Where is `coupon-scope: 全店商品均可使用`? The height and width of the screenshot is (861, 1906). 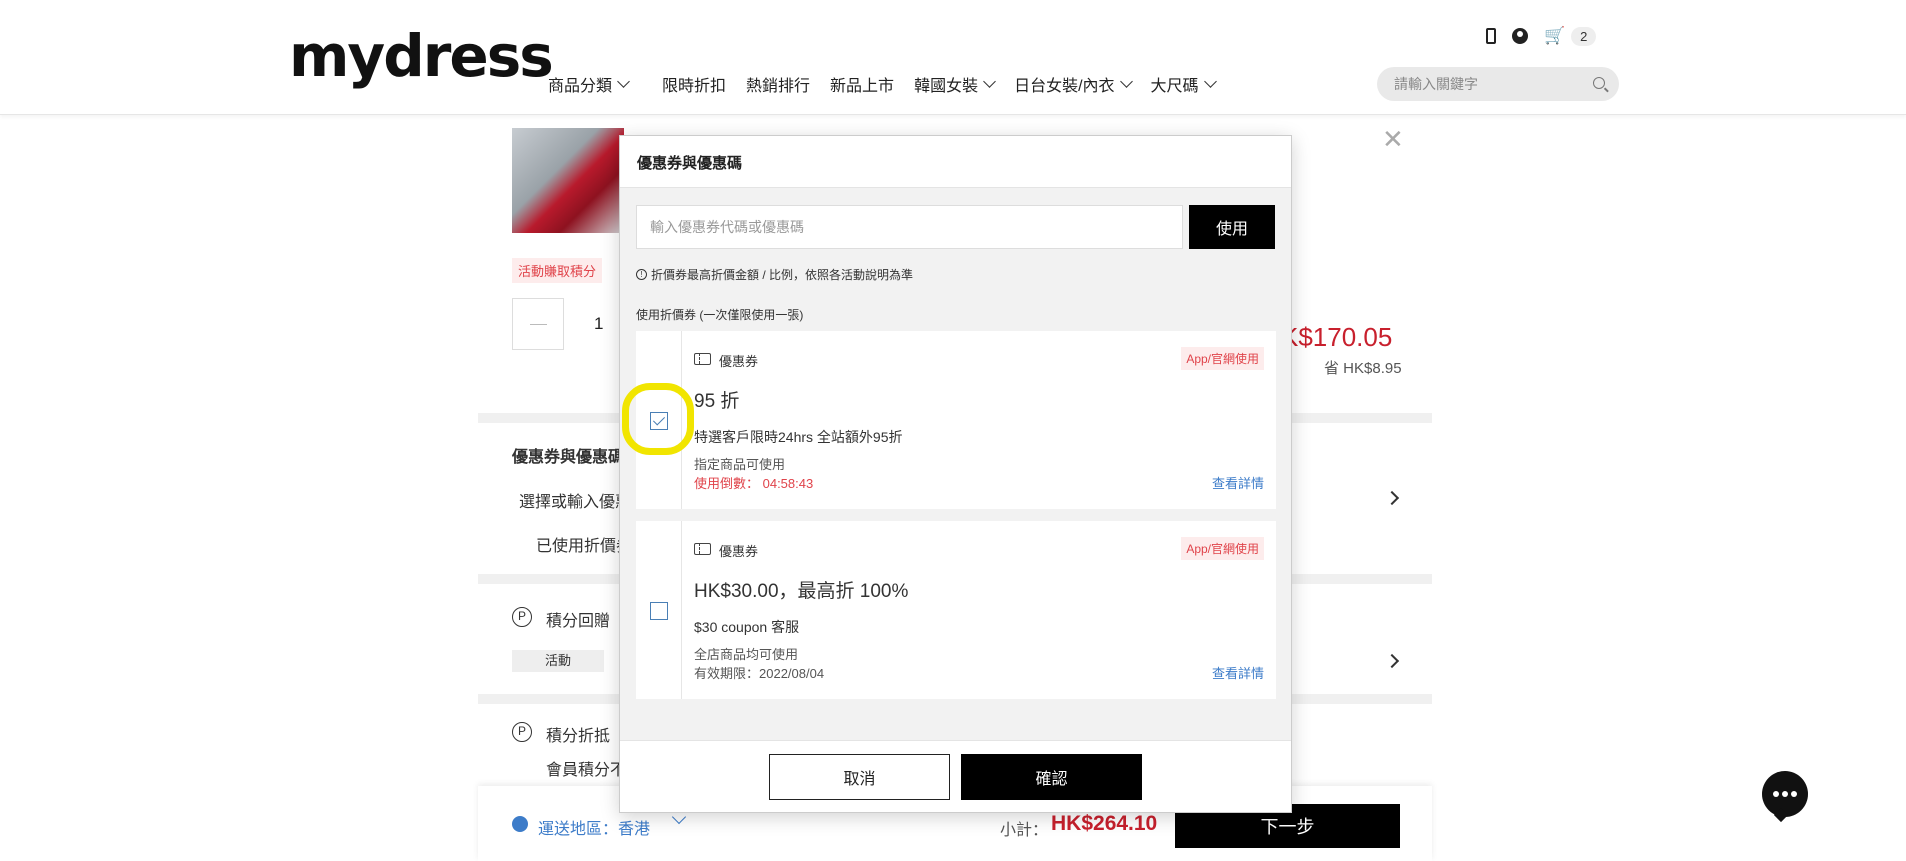
coupon-scope: 全店商品均可使用 is located at coordinates (746, 654).